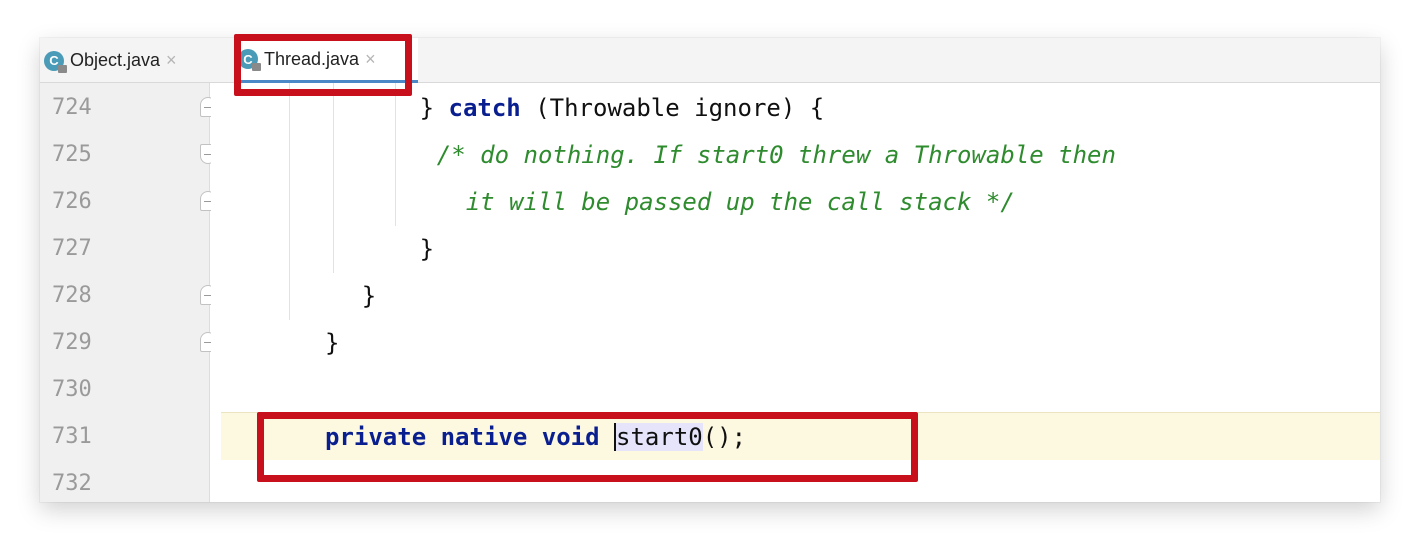  Describe the element at coordinates (55, 61) in the screenshot. I see `java-class-icon: C` at that location.